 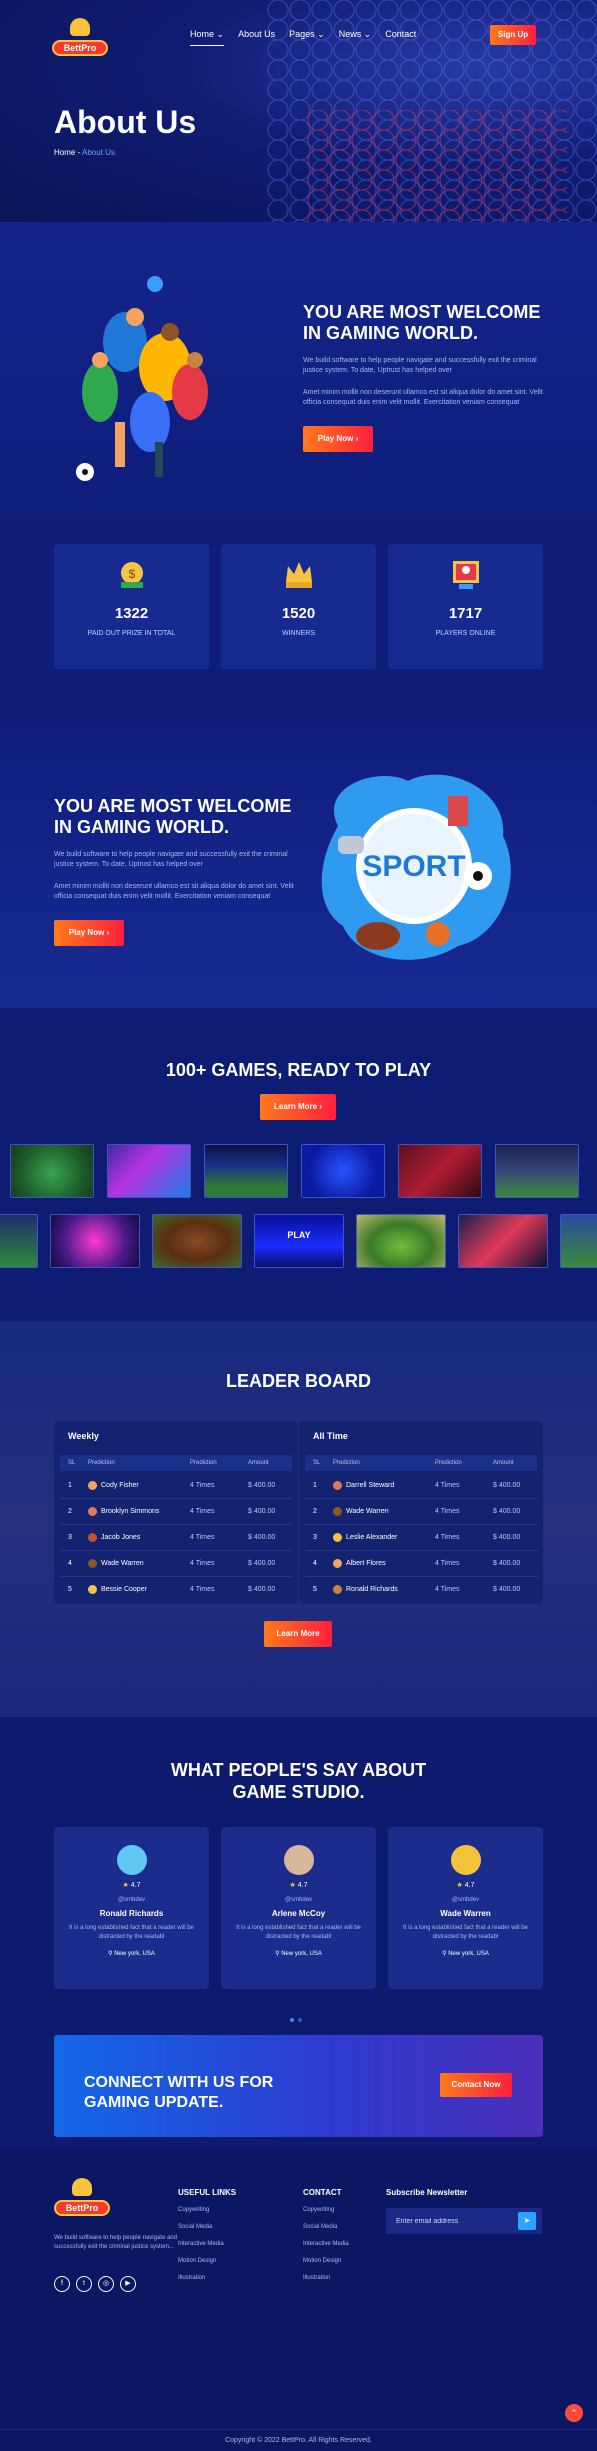 What do you see at coordinates (95, 1241) in the screenshot?
I see `game-thumb-pink-controller` at bounding box center [95, 1241].